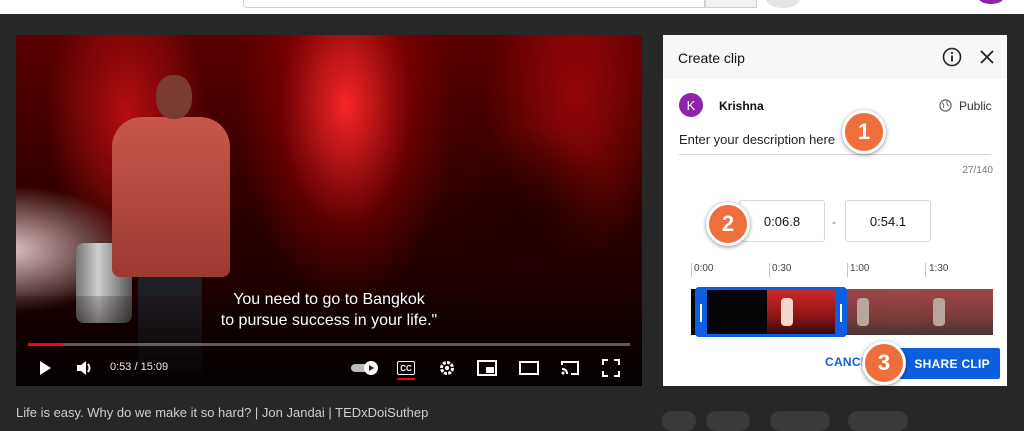 Image resolution: width=1024 pixels, height=431 pixels. I want to click on subtitles-icon: CC, so click(406, 368).